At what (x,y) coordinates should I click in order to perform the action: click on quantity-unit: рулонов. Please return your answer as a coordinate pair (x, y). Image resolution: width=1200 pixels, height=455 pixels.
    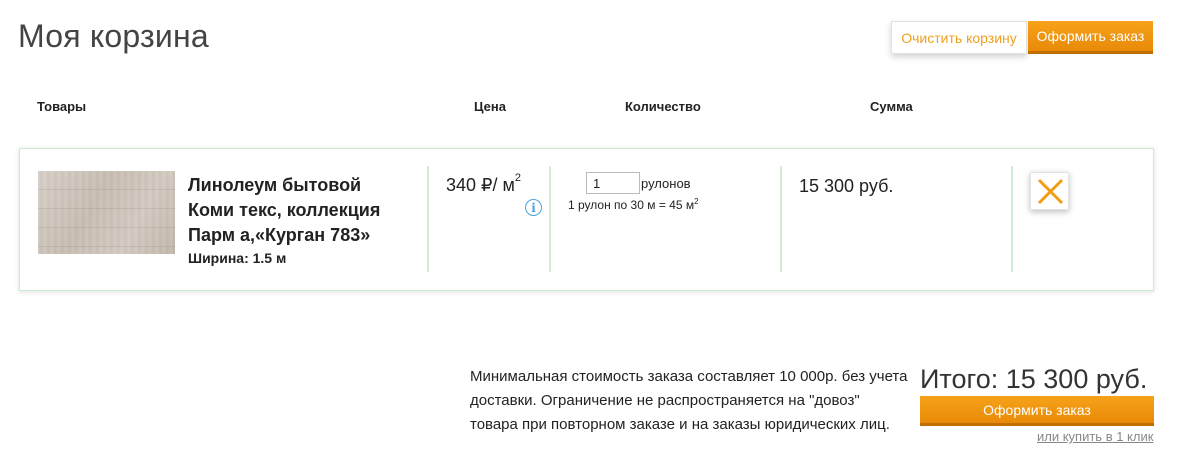
    Looking at the image, I should click on (666, 183).